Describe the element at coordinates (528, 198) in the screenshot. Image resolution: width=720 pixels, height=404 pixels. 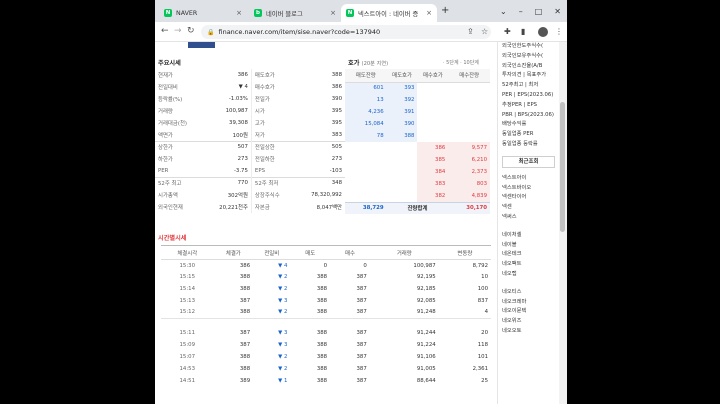
I see `sidebar-item: 넥센타이어` at that location.